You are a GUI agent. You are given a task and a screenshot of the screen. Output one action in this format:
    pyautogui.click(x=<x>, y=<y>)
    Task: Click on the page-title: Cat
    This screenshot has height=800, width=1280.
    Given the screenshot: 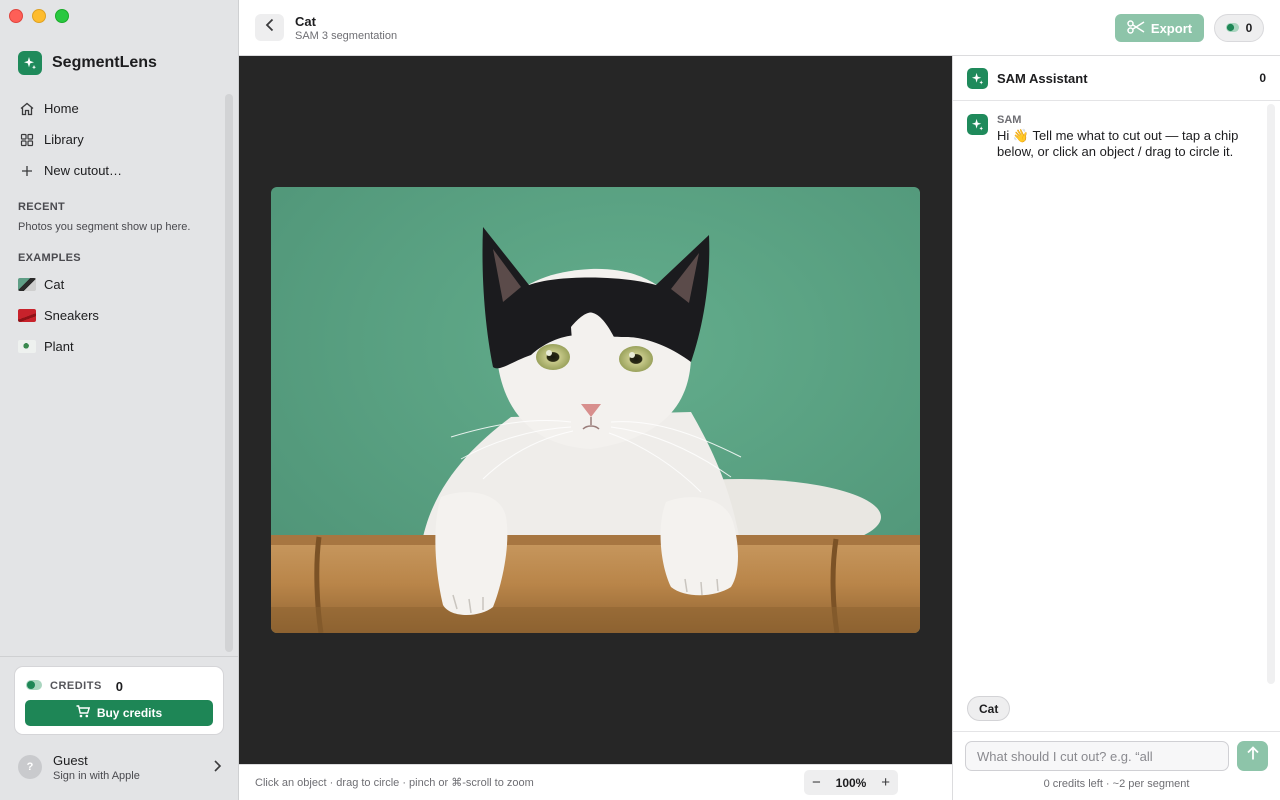 What is the action you would take?
    pyautogui.click(x=305, y=21)
    